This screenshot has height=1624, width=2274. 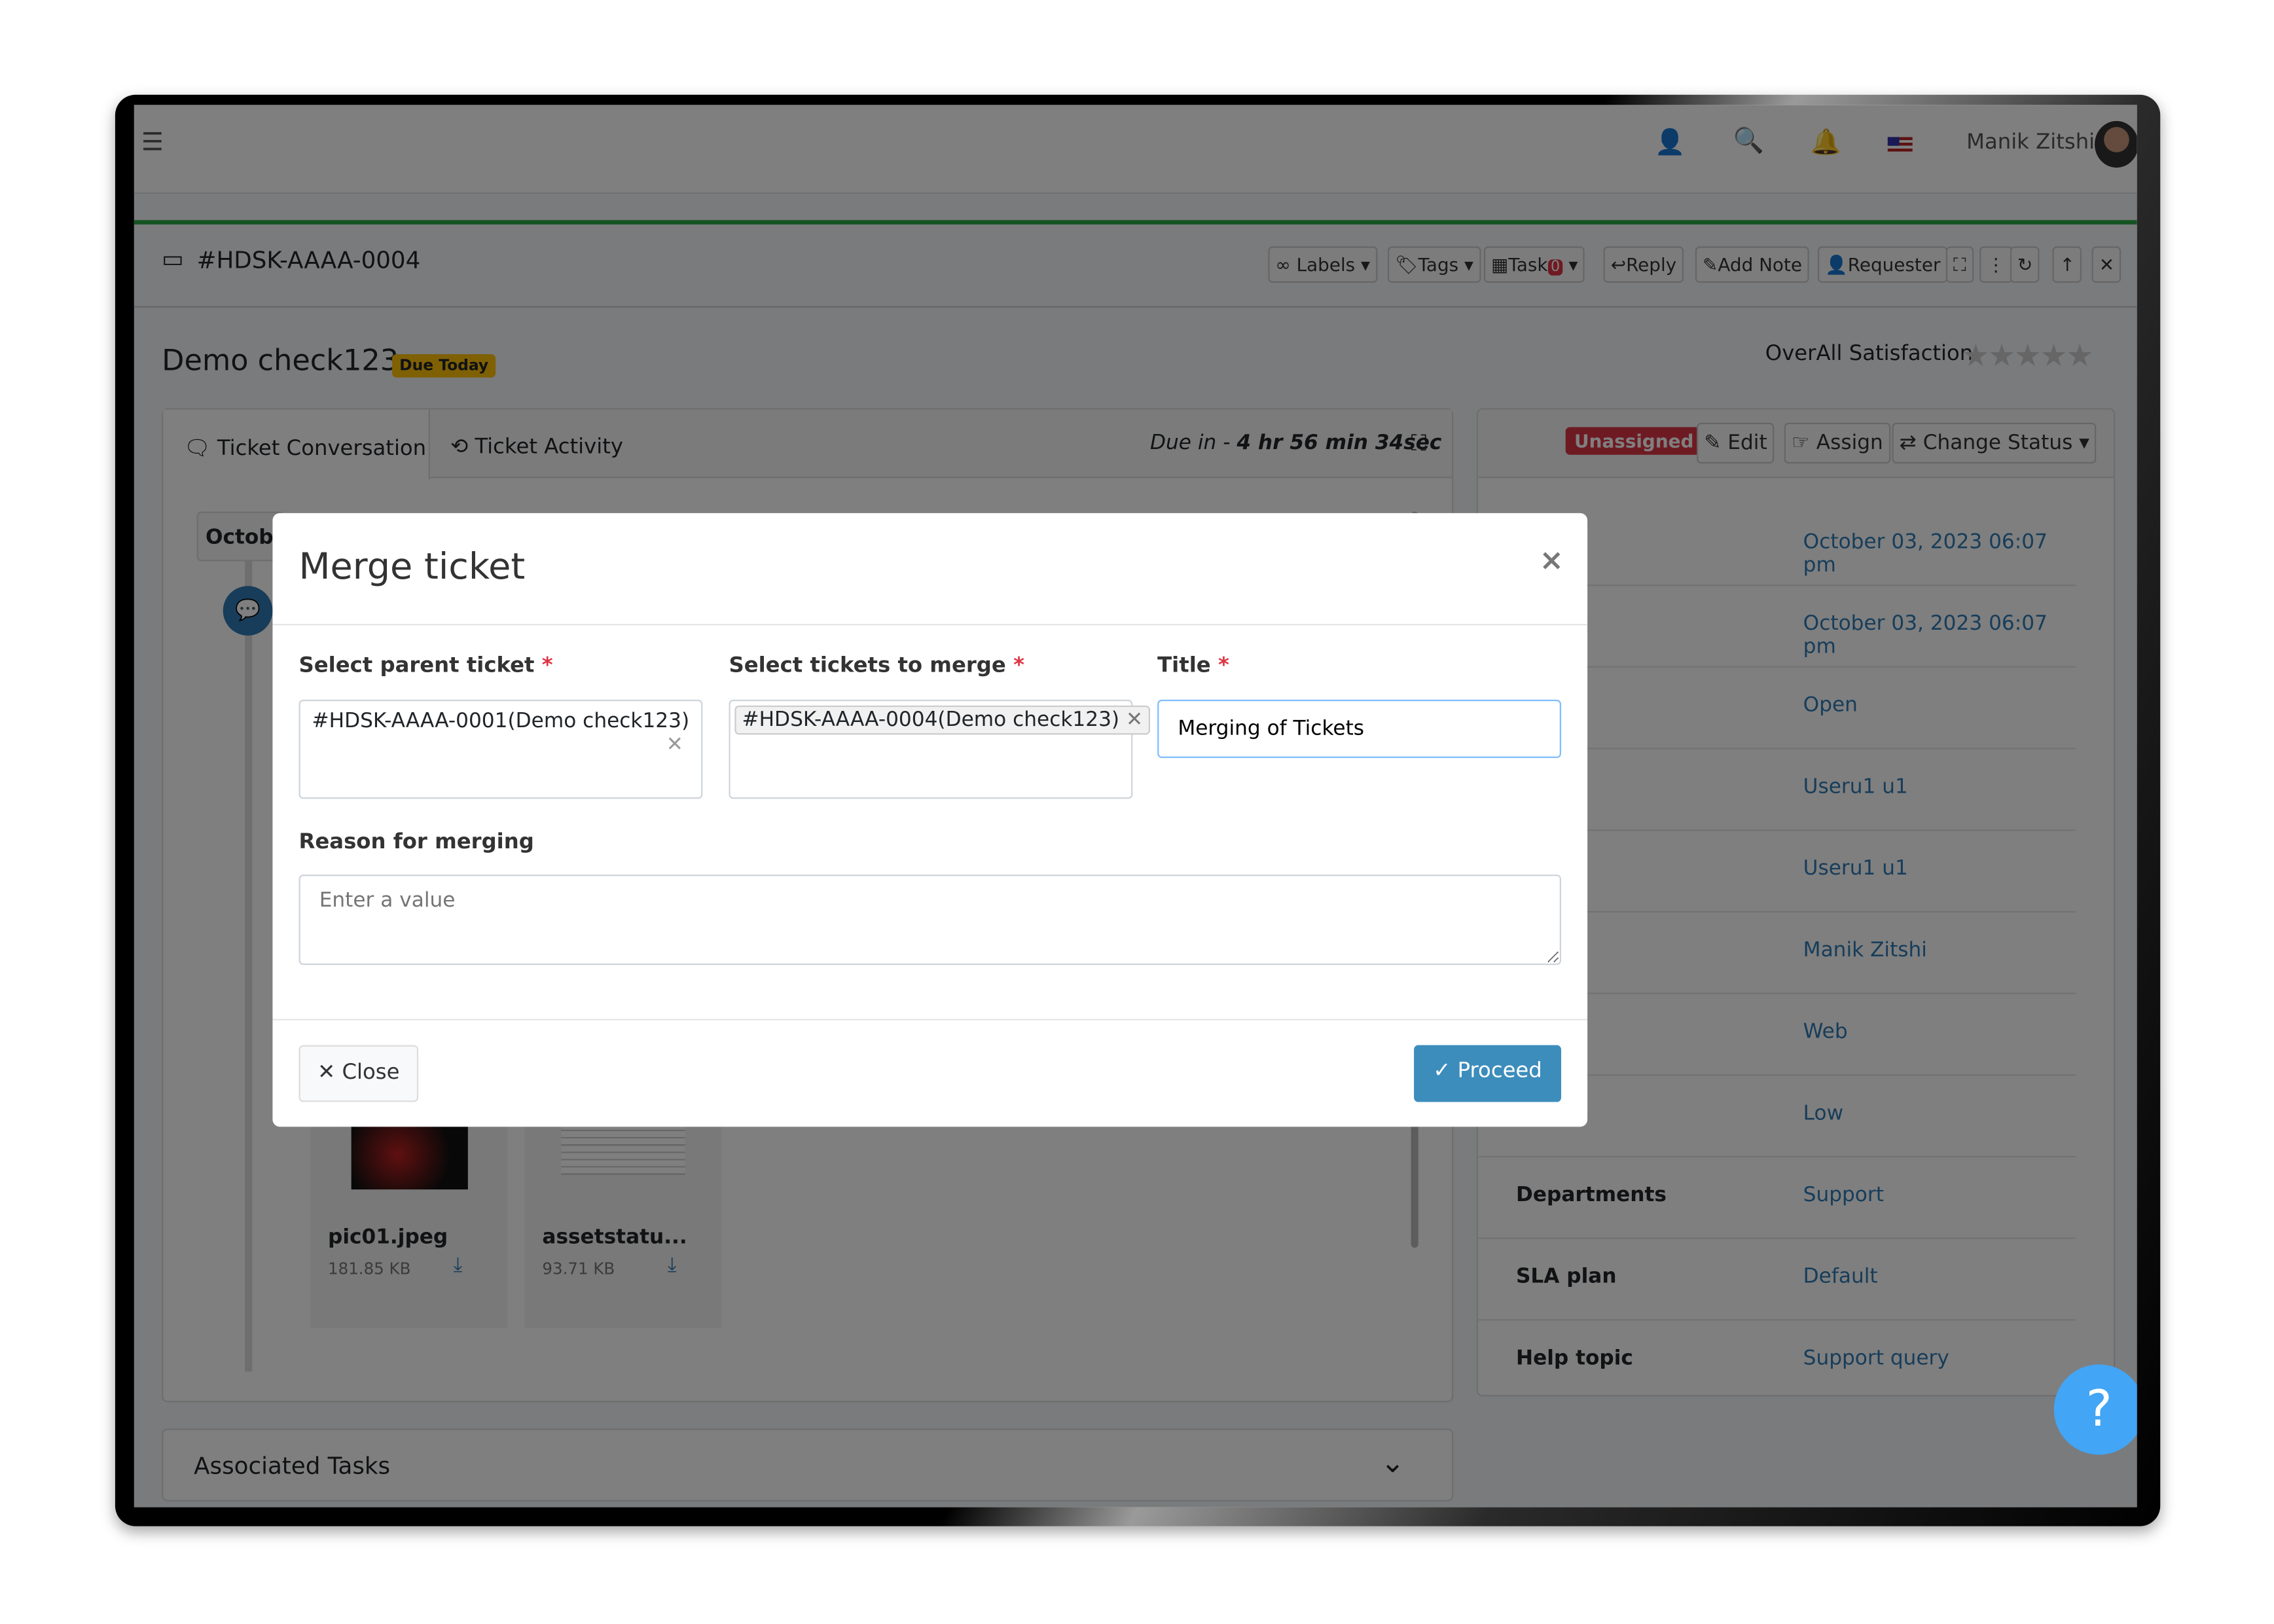 What do you see at coordinates (674, 745) in the screenshot?
I see `clear-icon: ✕` at bounding box center [674, 745].